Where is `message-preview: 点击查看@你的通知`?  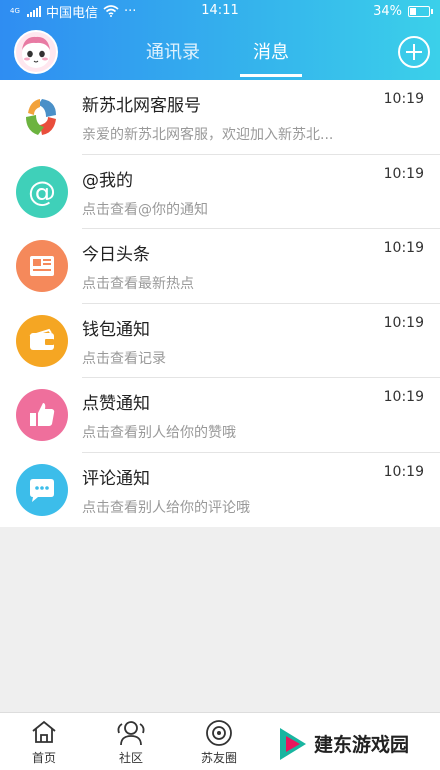 message-preview: 点击查看@你的通知 is located at coordinates (145, 209).